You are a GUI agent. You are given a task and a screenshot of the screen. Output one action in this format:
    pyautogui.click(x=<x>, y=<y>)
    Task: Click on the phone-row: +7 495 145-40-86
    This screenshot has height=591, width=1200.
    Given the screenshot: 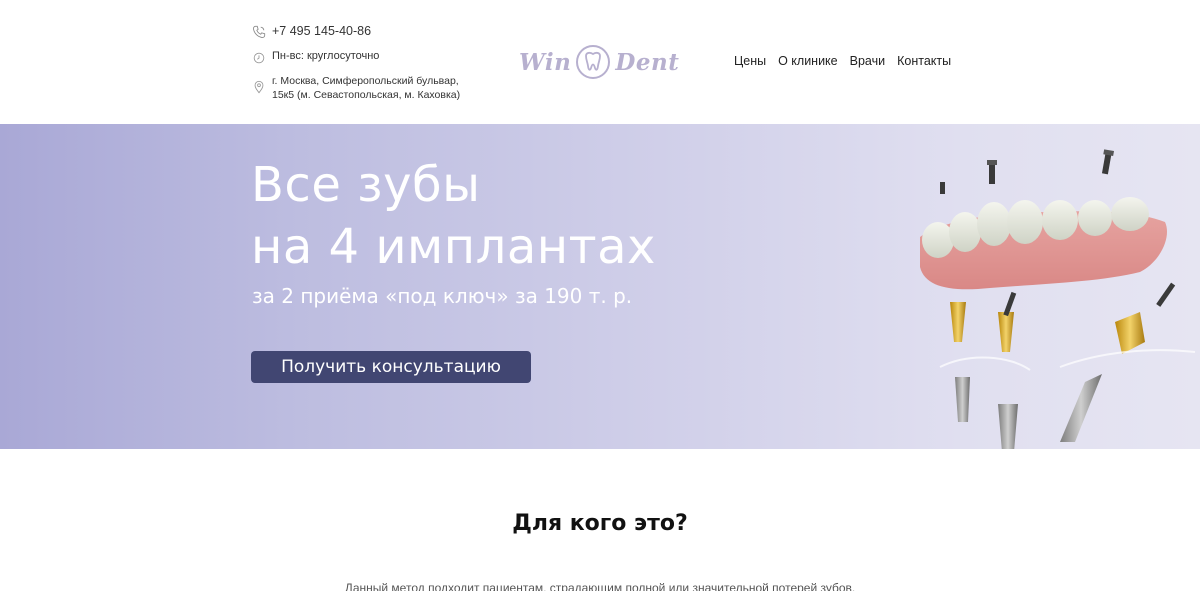 What is the action you would take?
    pyautogui.click(x=311, y=31)
    